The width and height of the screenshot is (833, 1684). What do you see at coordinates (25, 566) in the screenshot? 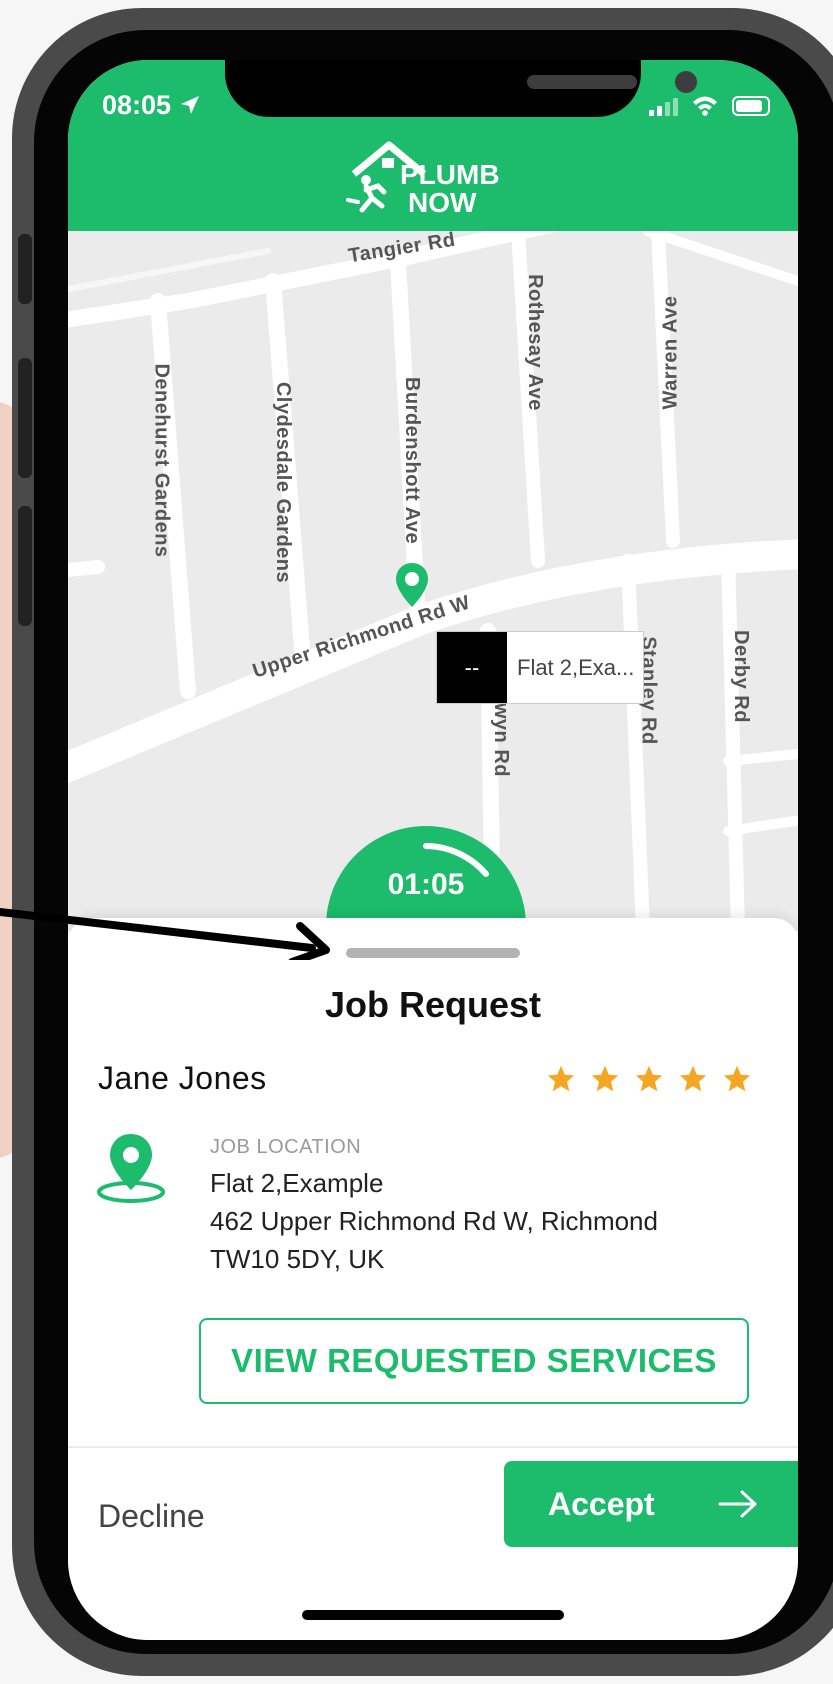
I see `volume-down-button` at bounding box center [25, 566].